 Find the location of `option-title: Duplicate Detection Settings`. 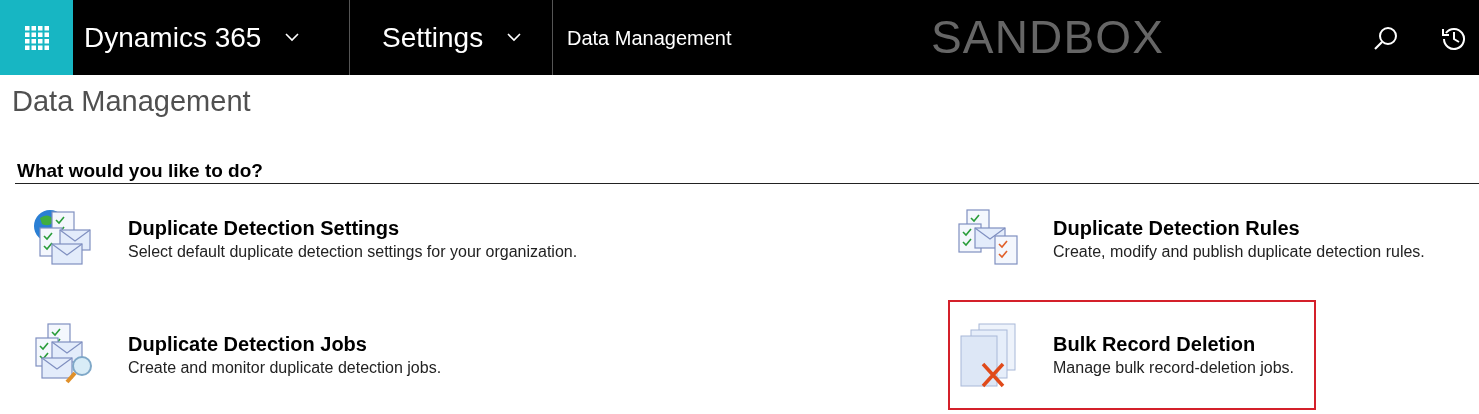

option-title: Duplicate Detection Settings is located at coordinates (264, 228).